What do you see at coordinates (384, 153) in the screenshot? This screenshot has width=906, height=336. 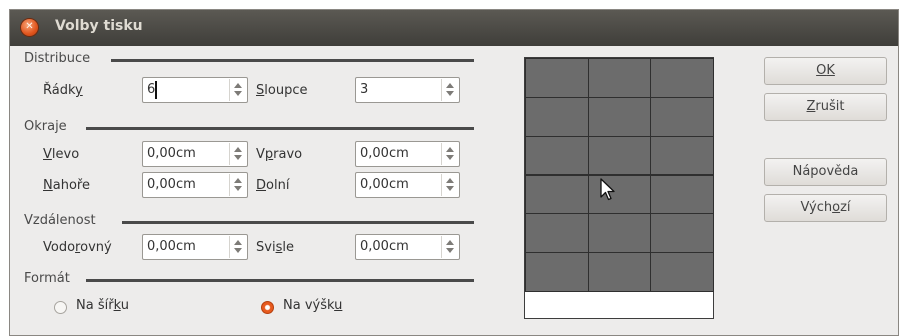 I see `margin-right-value: 0,00cm` at bounding box center [384, 153].